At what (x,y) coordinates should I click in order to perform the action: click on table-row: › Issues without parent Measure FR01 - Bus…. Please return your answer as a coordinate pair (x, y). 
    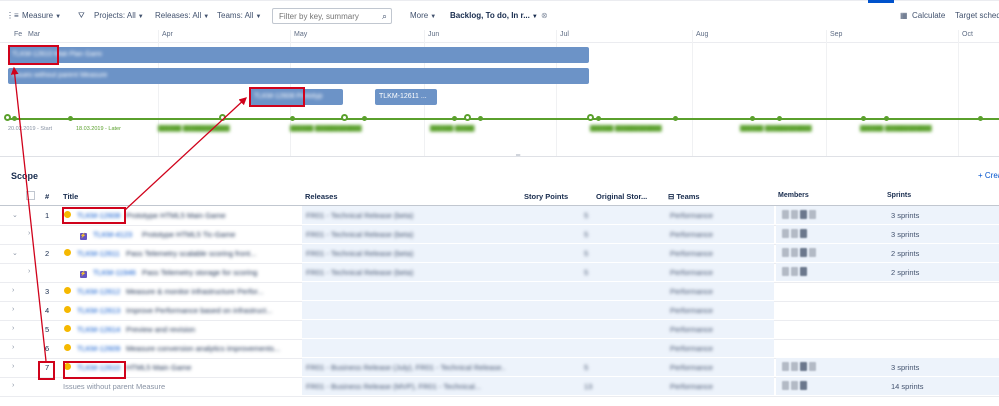
    Looking at the image, I should click on (499, 387).